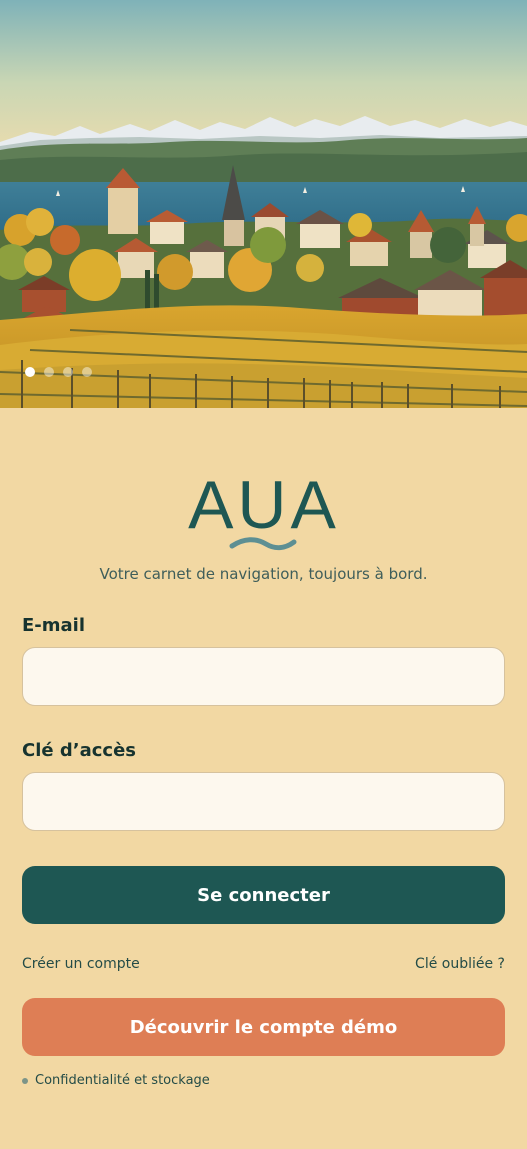 This screenshot has height=1149, width=527. Describe the element at coordinates (58, 372) in the screenshot. I see `carousel-dots` at that location.